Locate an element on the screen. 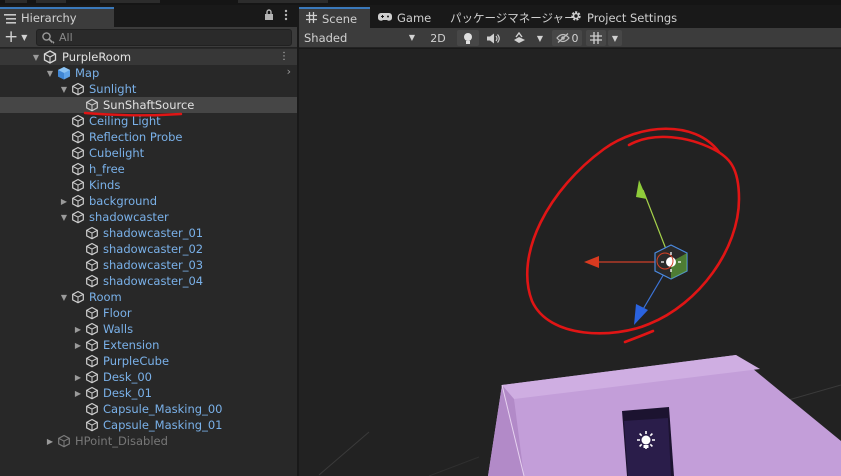 The width and height of the screenshot is (841, 476). tab-project-settings: Project Settings is located at coordinates (623, 17).